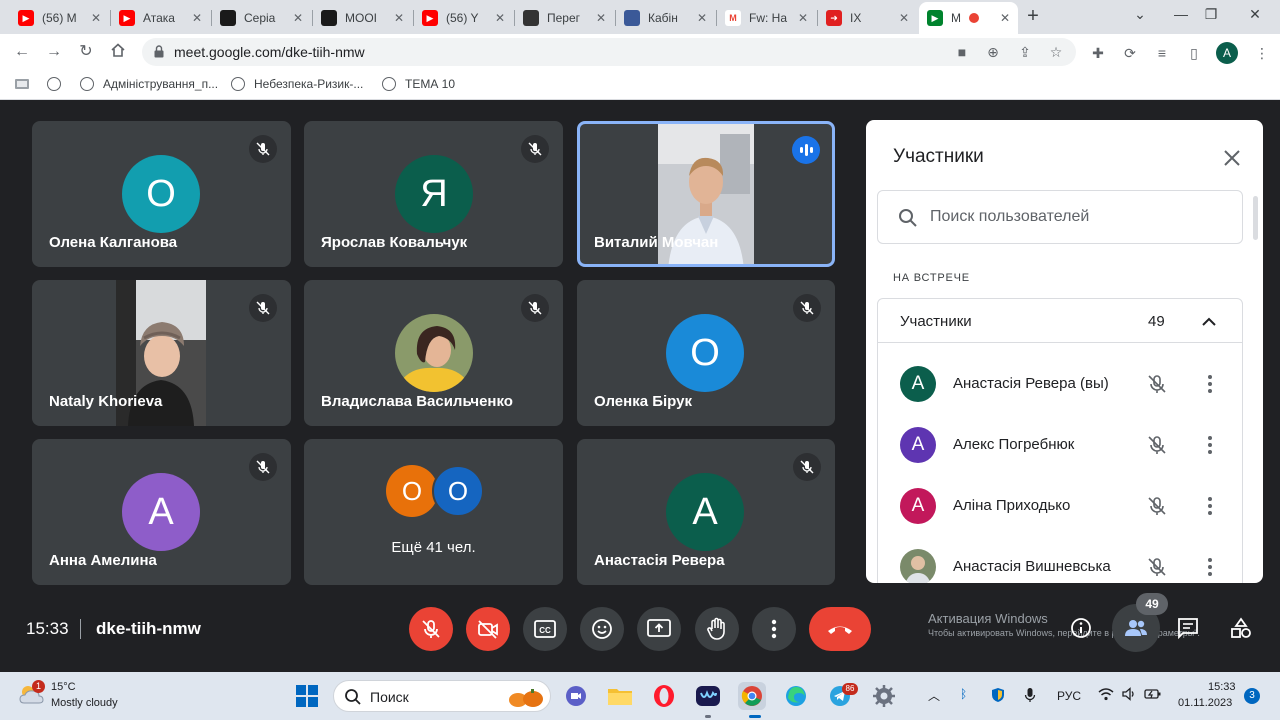 This screenshot has width=1280, height=720. I want to click on browser-tab: ▶ (56) Y ✕, so click(463, 18).